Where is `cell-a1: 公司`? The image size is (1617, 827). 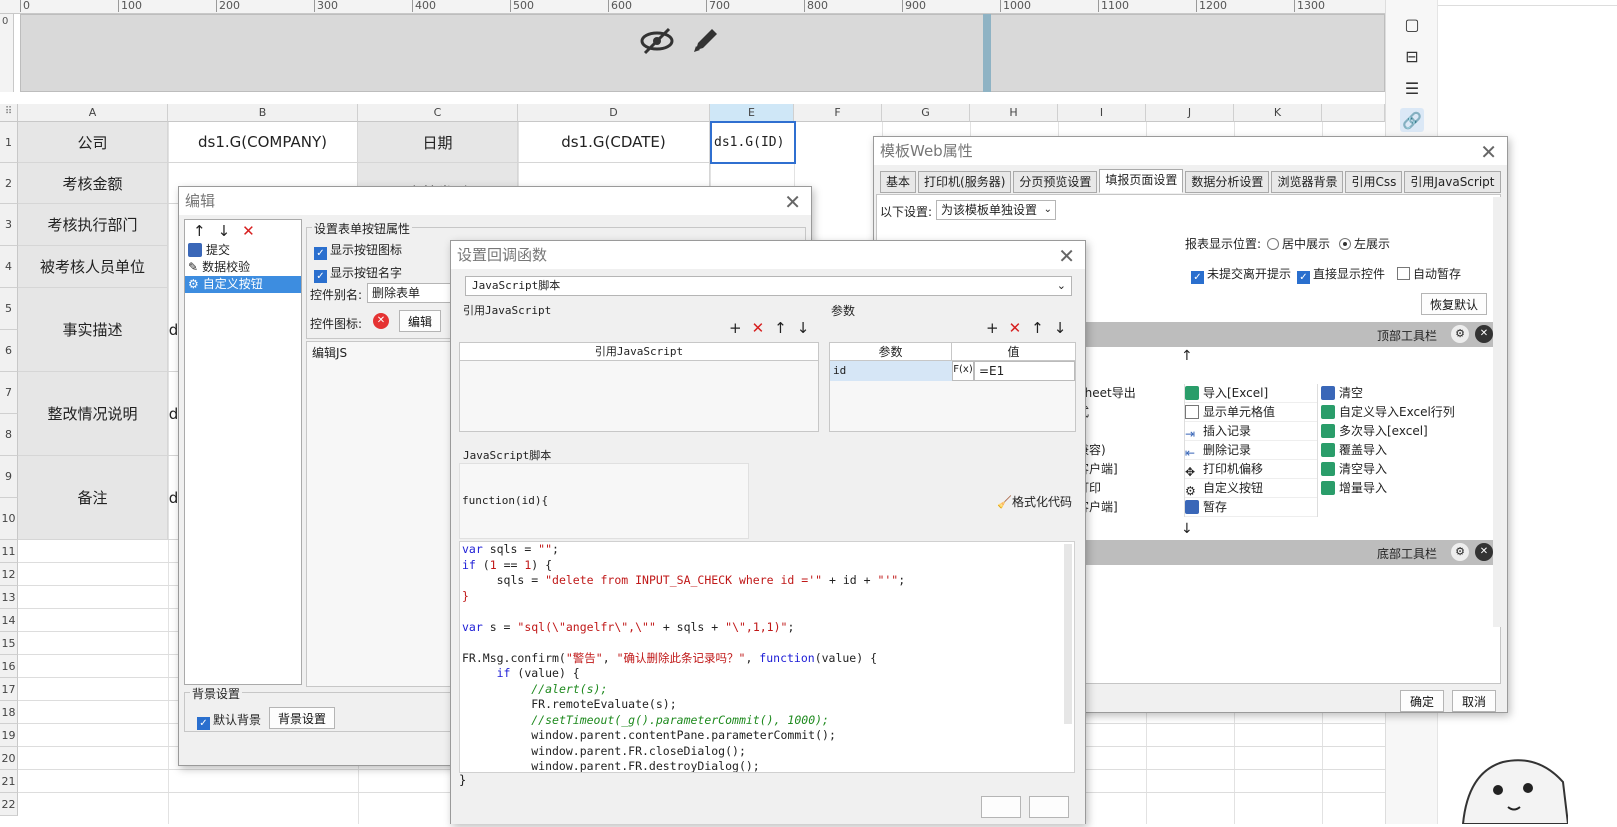
cell-a1: 公司 is located at coordinates (93, 142).